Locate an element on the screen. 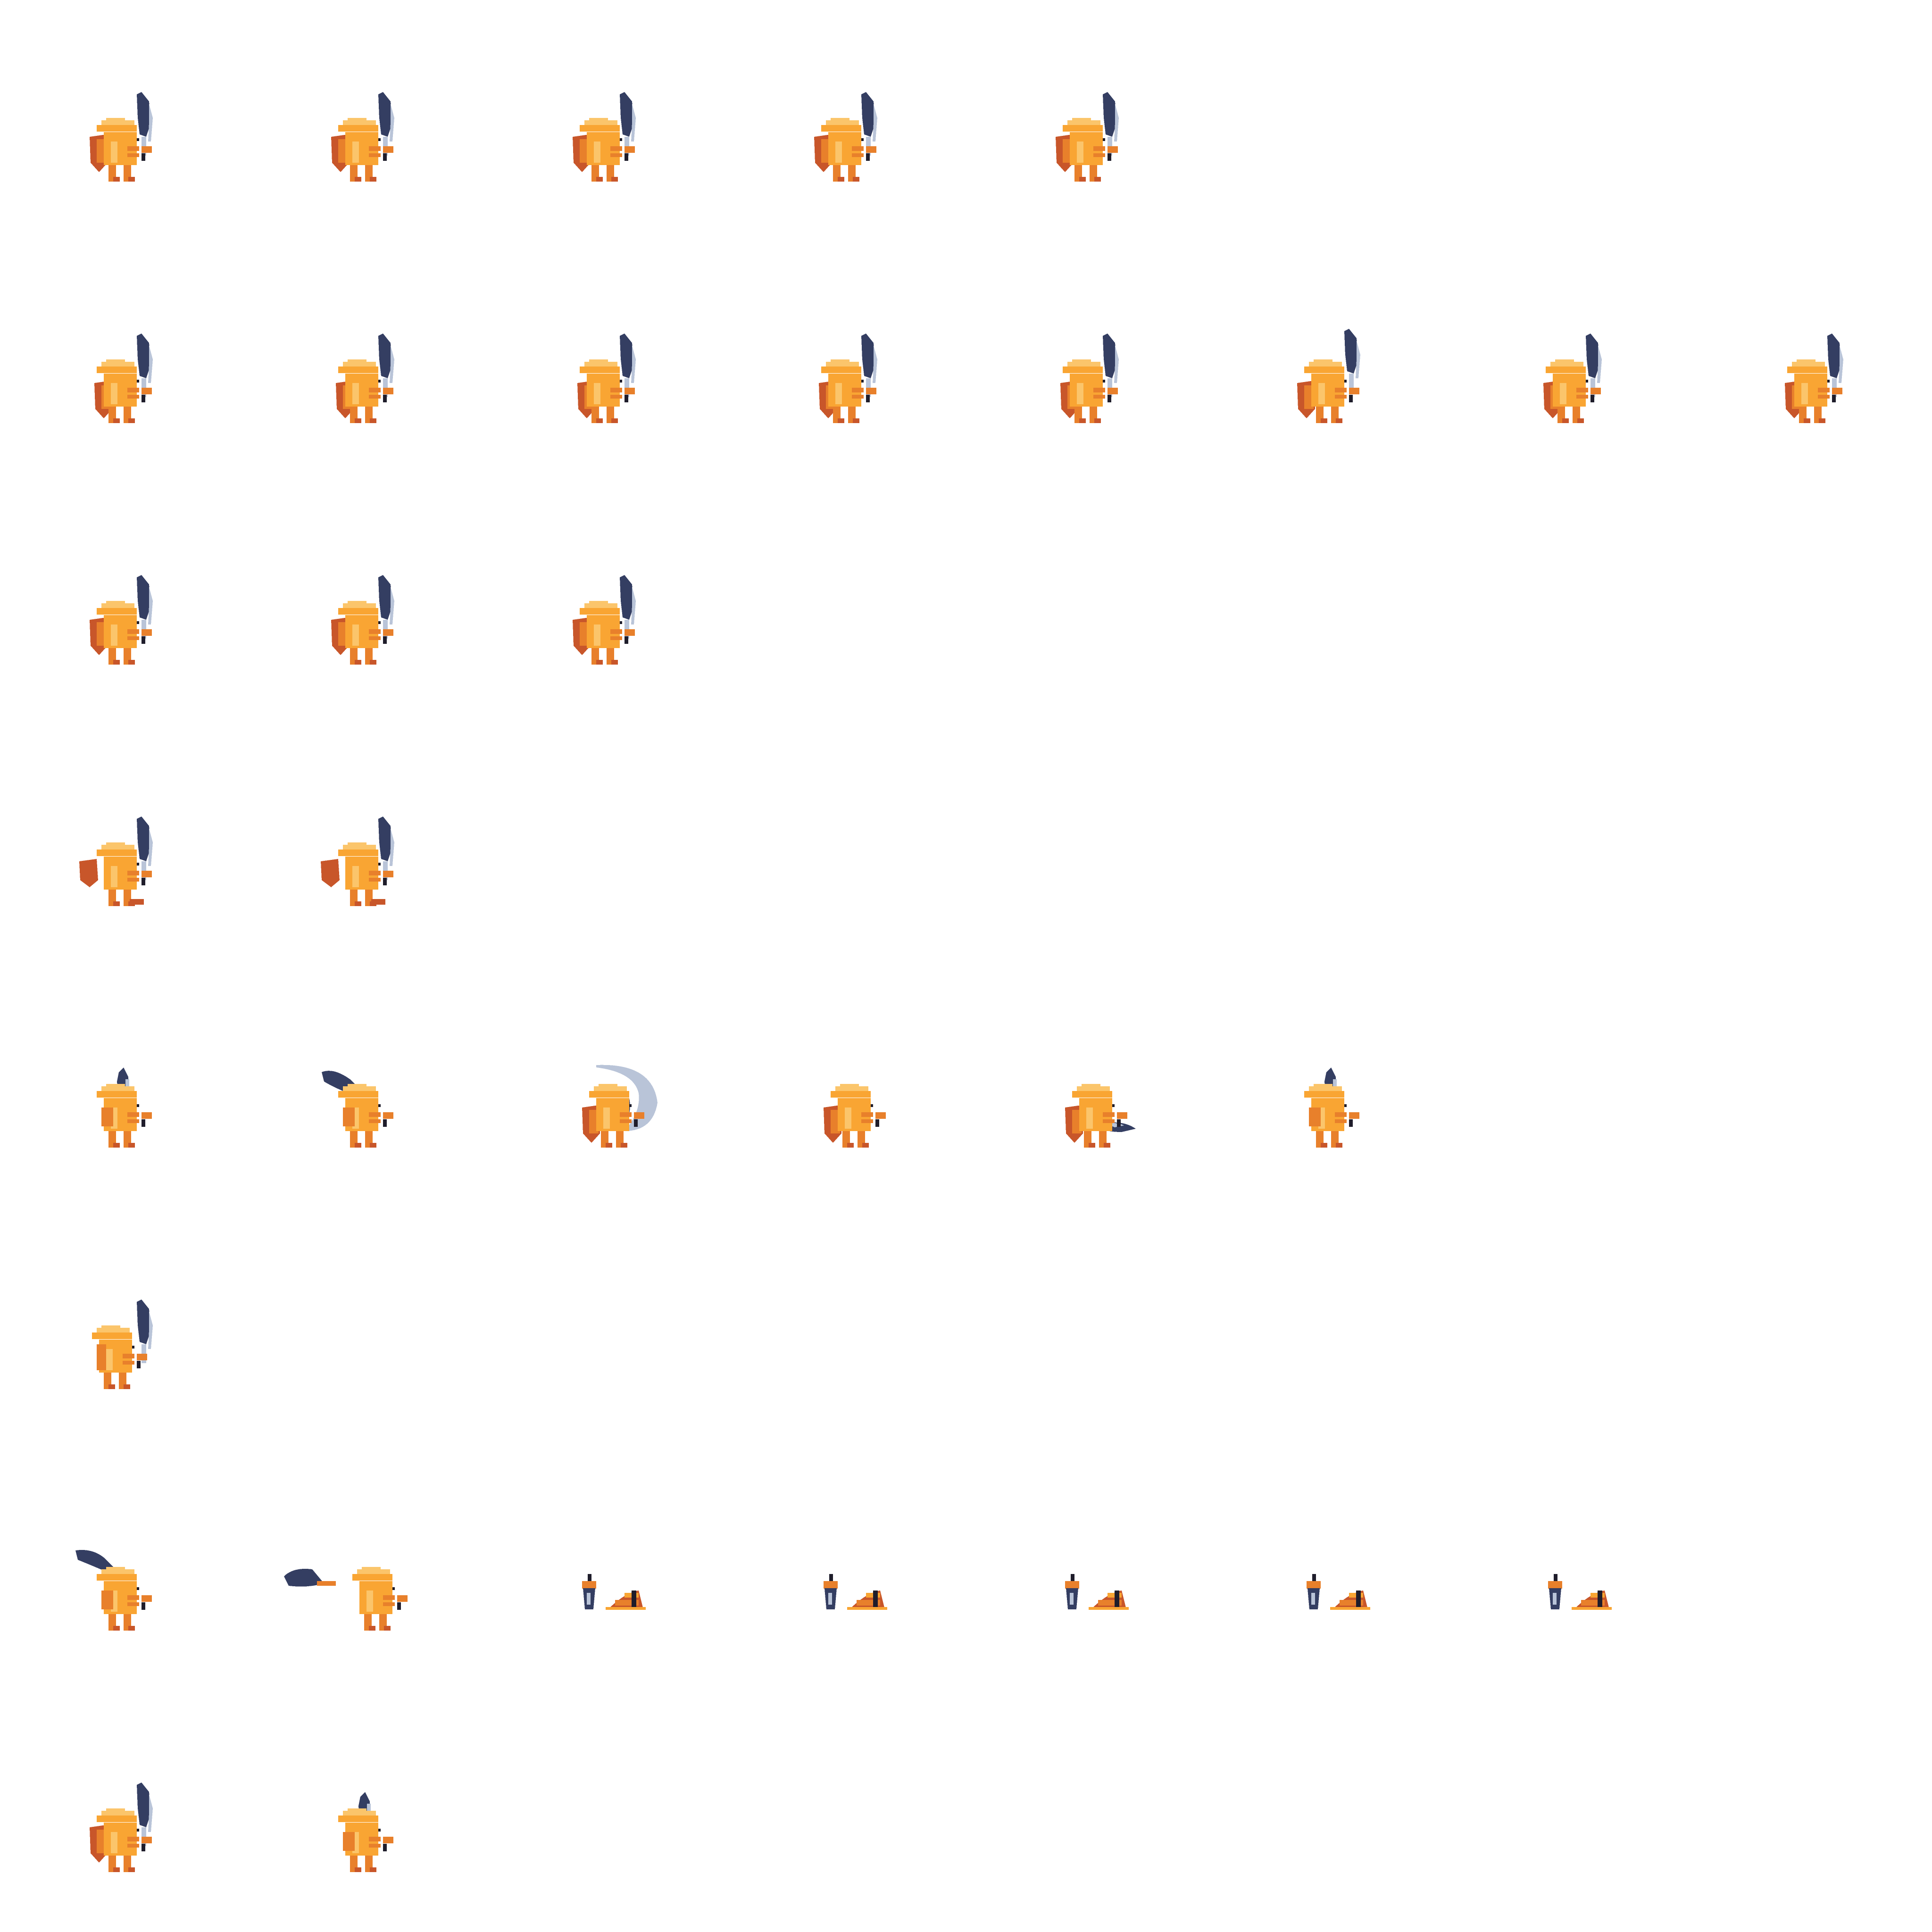  knight-slash-big is located at coordinates (620, 1106).